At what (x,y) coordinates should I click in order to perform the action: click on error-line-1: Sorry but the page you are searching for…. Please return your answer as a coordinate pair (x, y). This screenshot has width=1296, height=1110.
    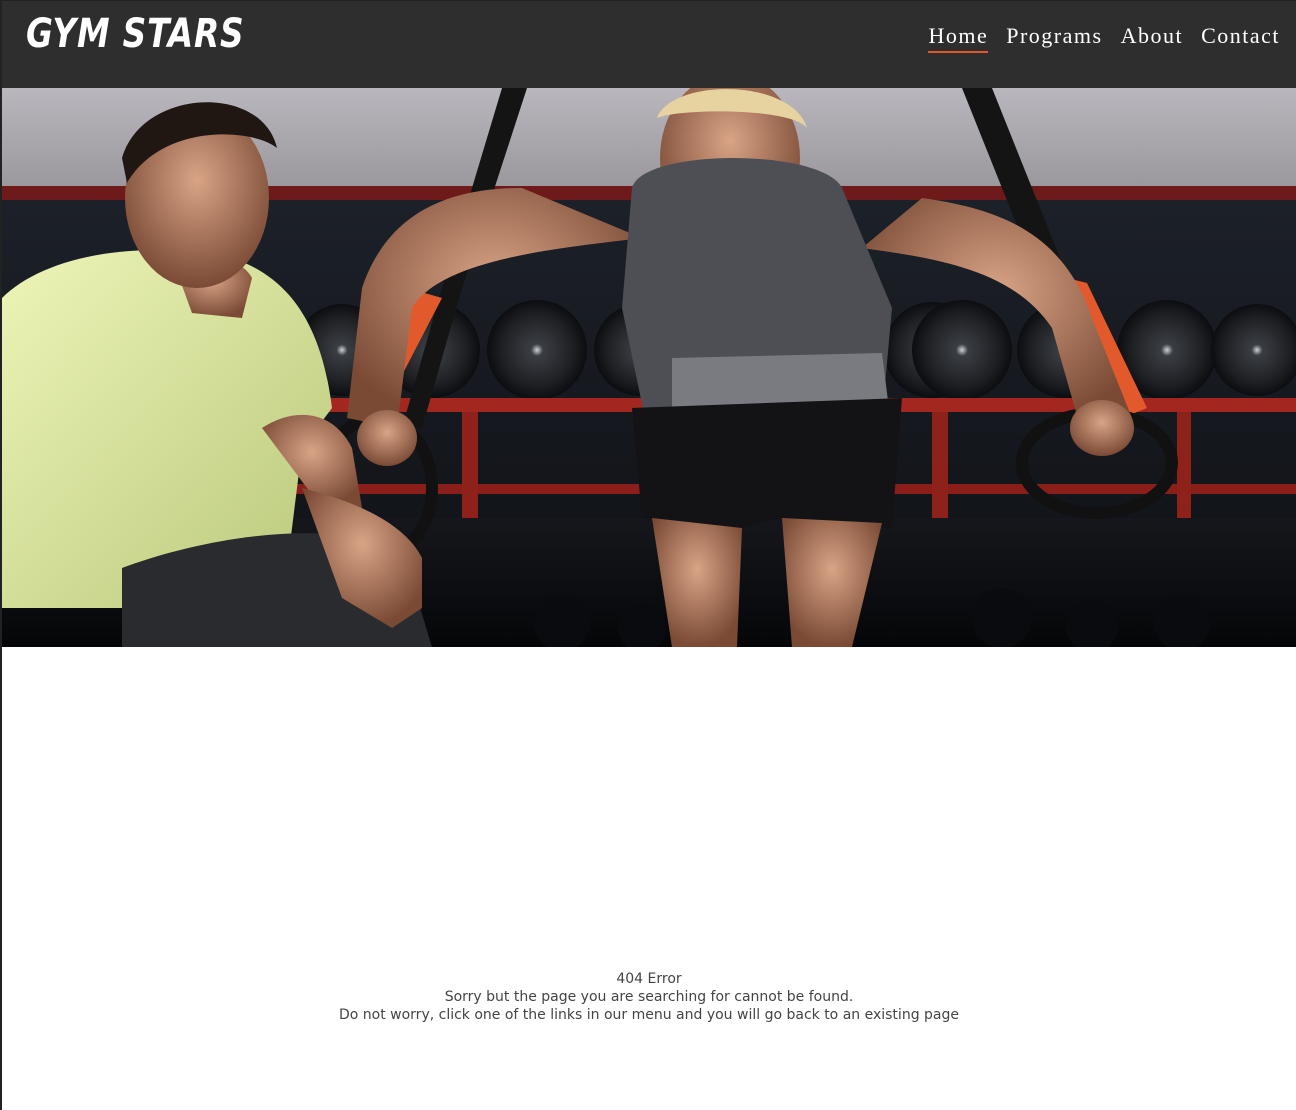
    Looking at the image, I should click on (649, 997).